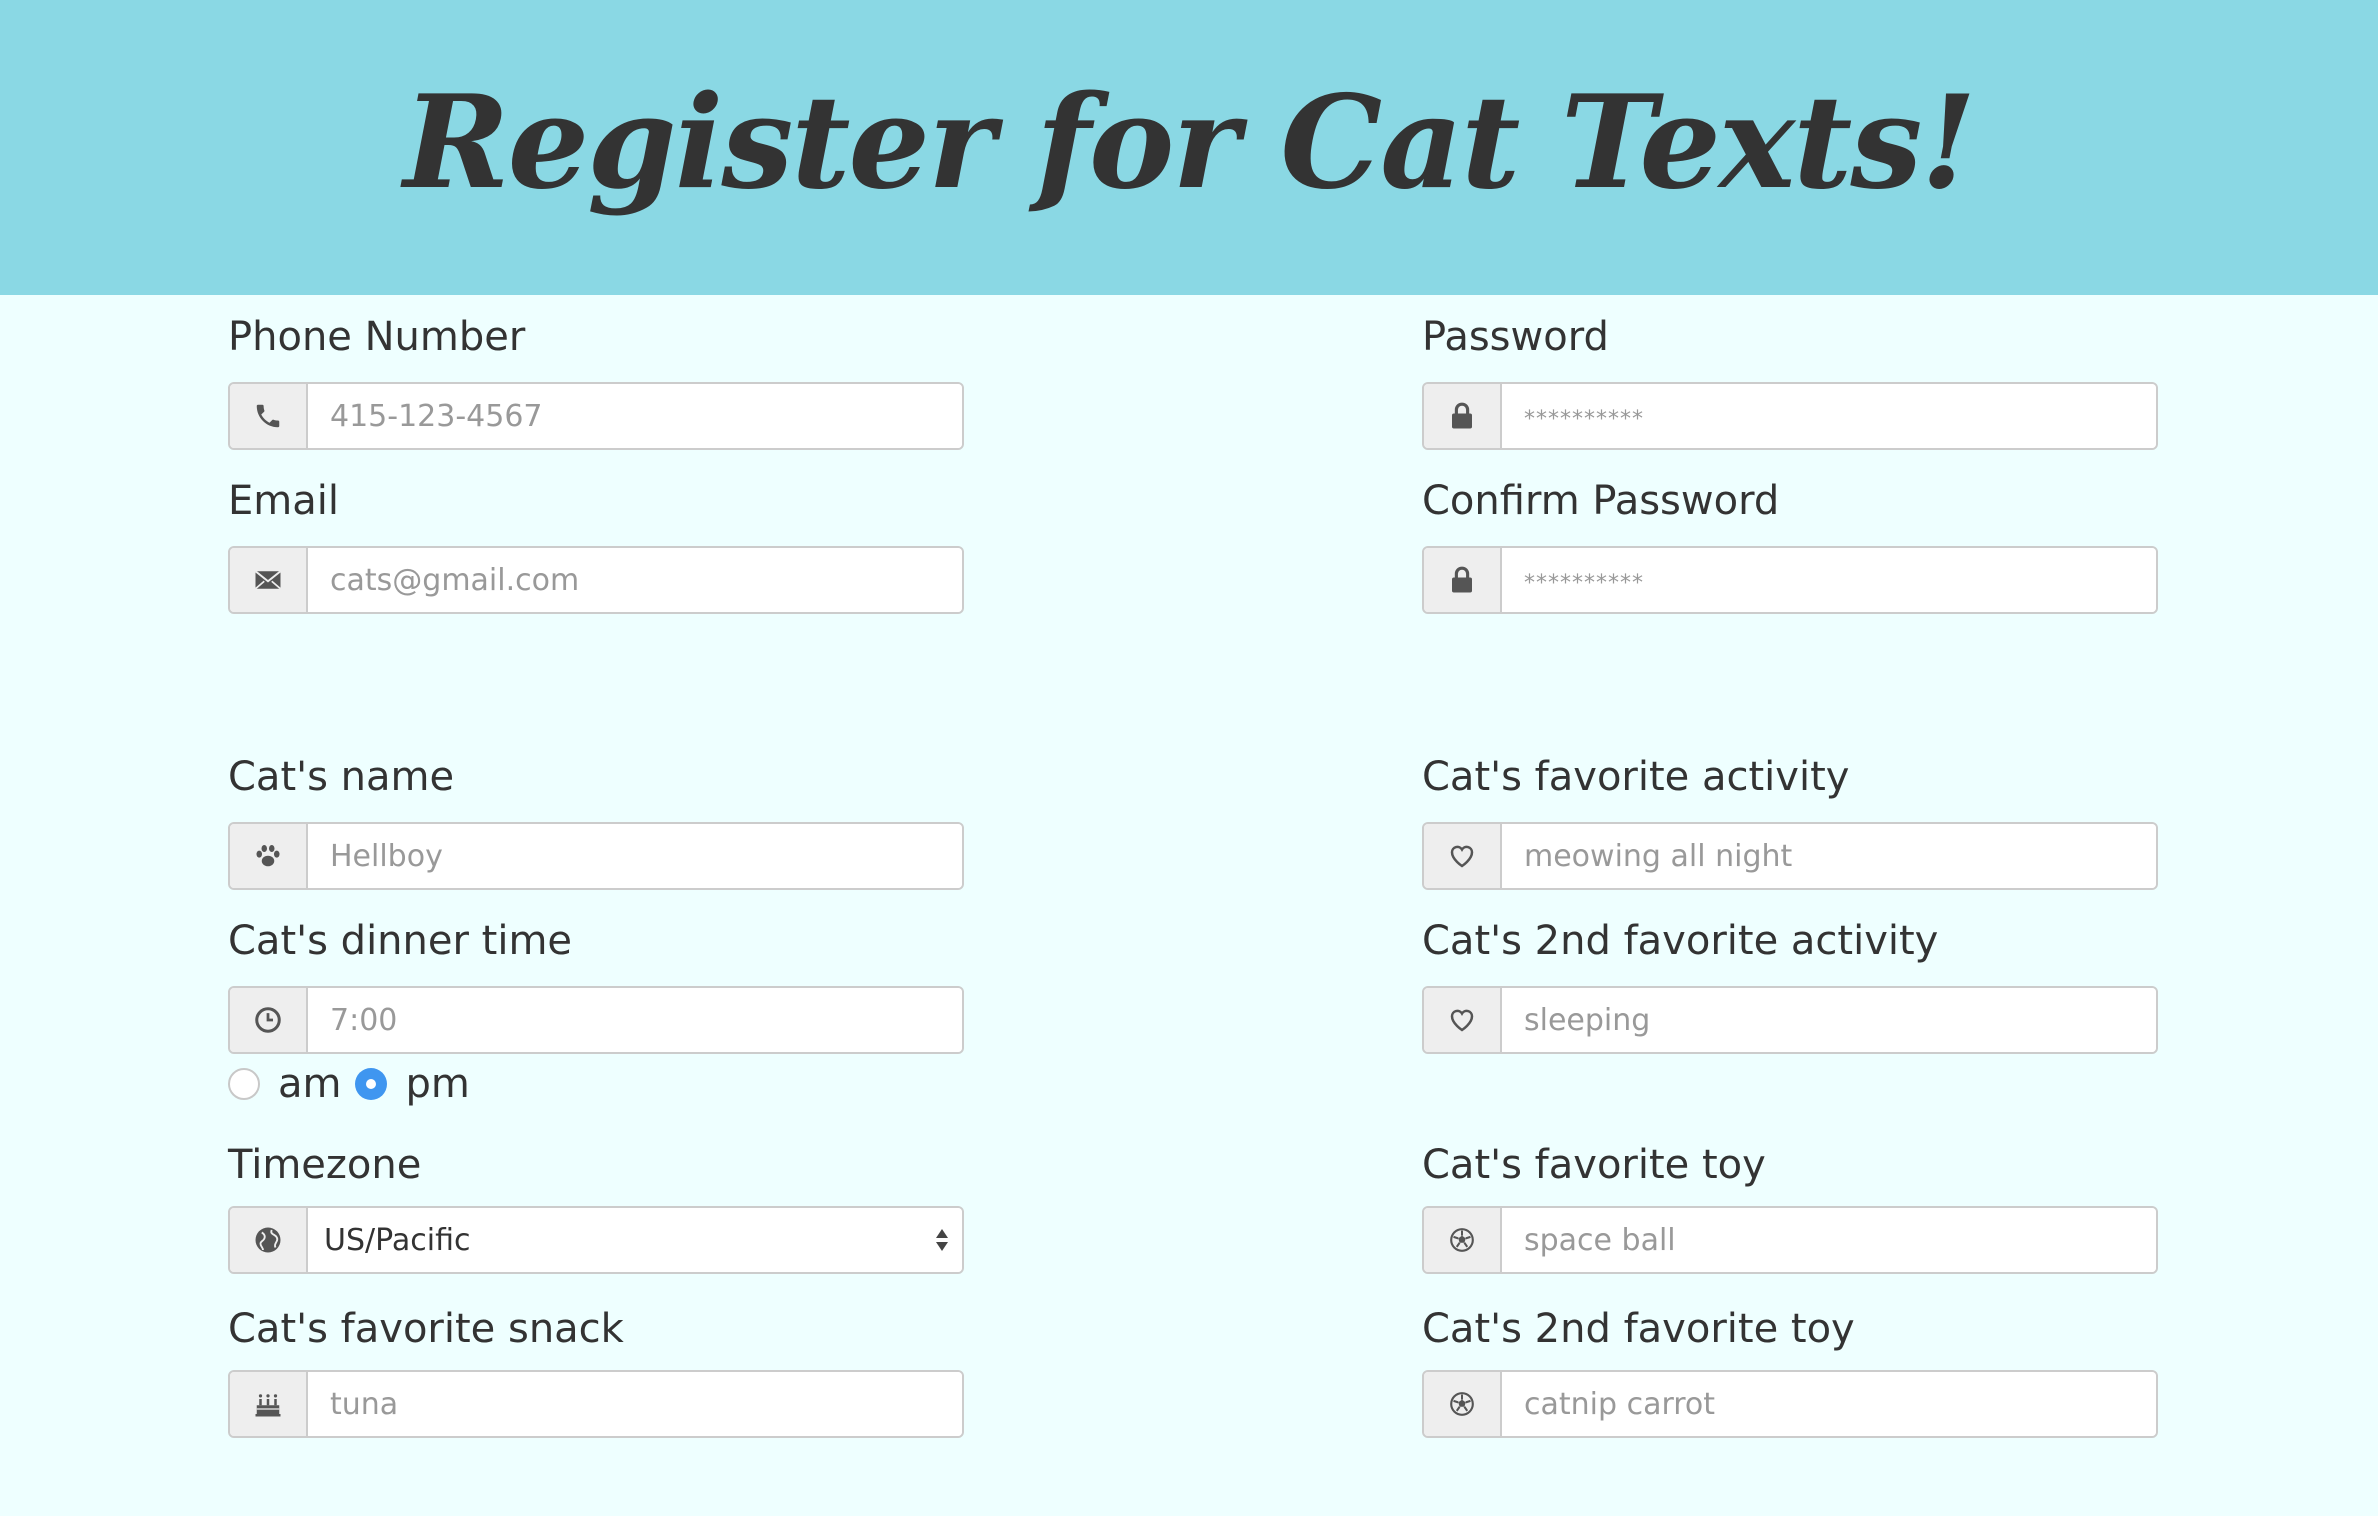 The height and width of the screenshot is (1516, 2378). I want to click on cat-name-input-group, so click(596, 856).